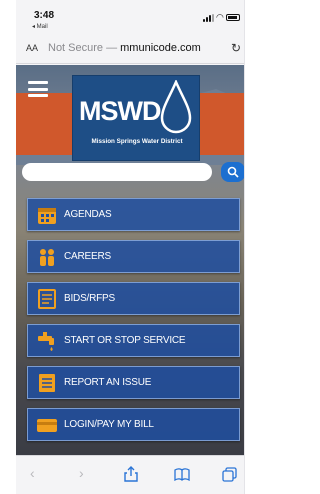 This screenshot has height=494, width=320. What do you see at coordinates (40, 26) in the screenshot?
I see `back-to-app-link: ◂ Mail` at bounding box center [40, 26].